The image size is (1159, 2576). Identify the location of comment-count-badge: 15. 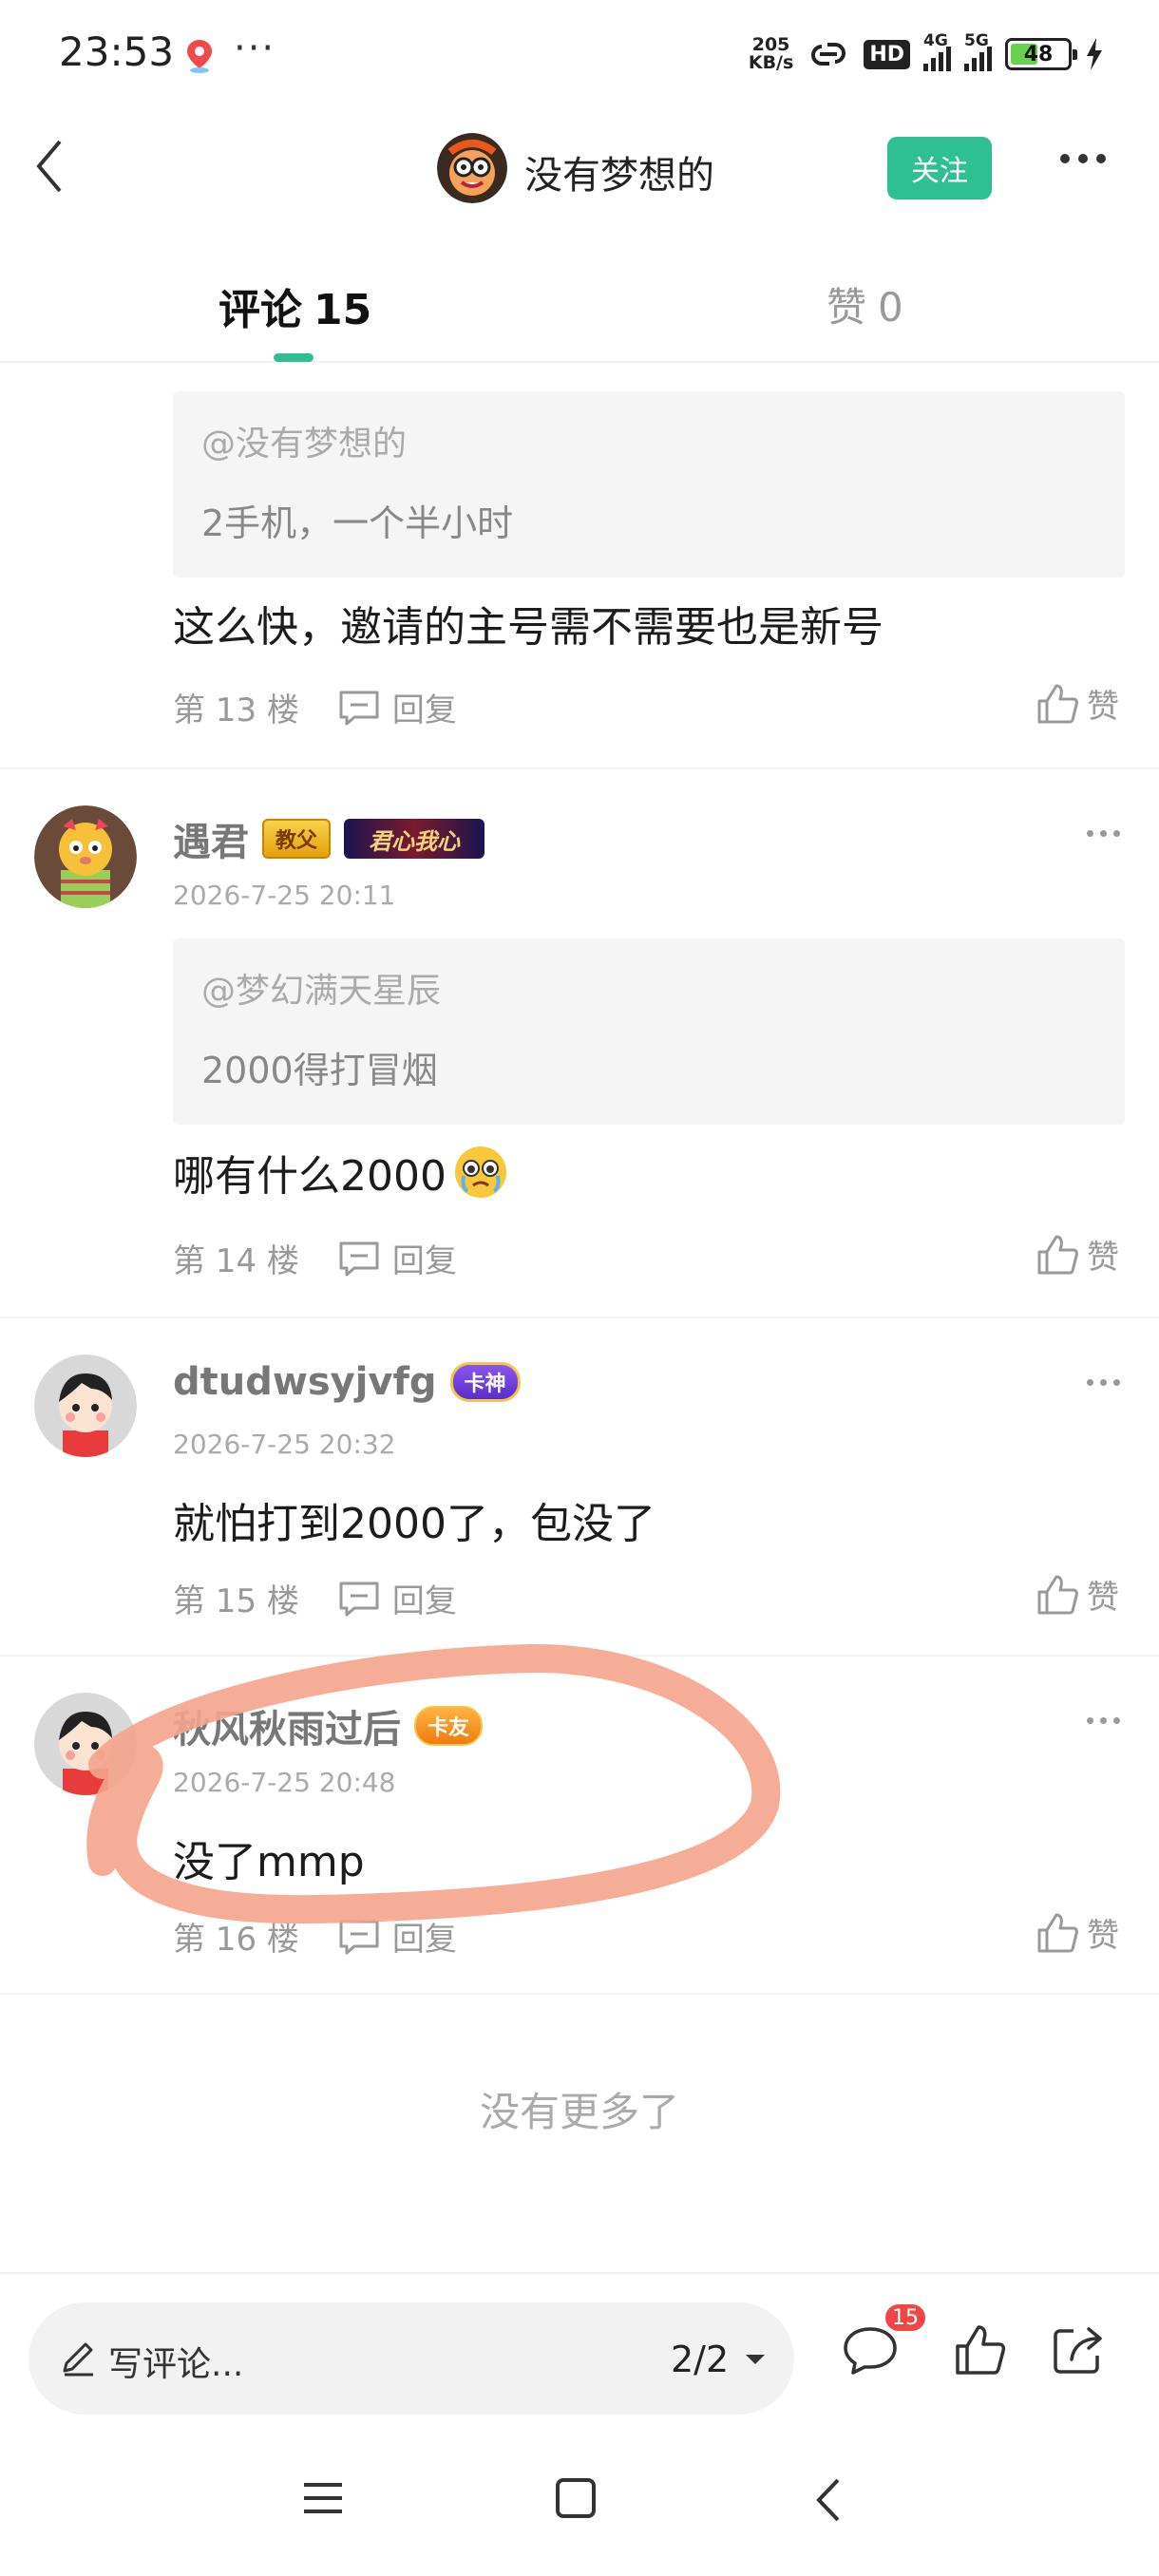
(905, 2317).